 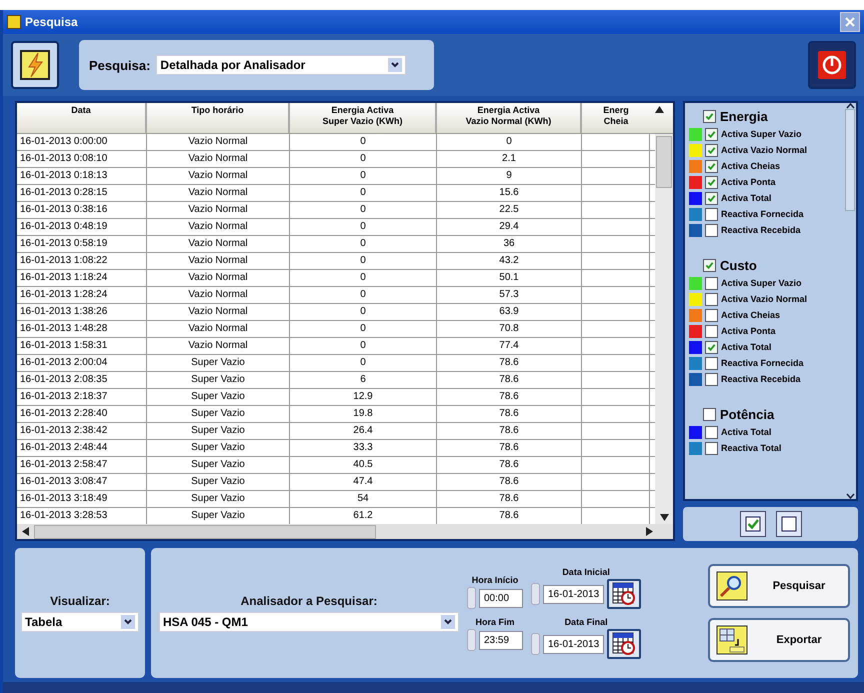 What do you see at coordinates (363, 431) in the screenshot?
I see `table-cell: 26.4` at bounding box center [363, 431].